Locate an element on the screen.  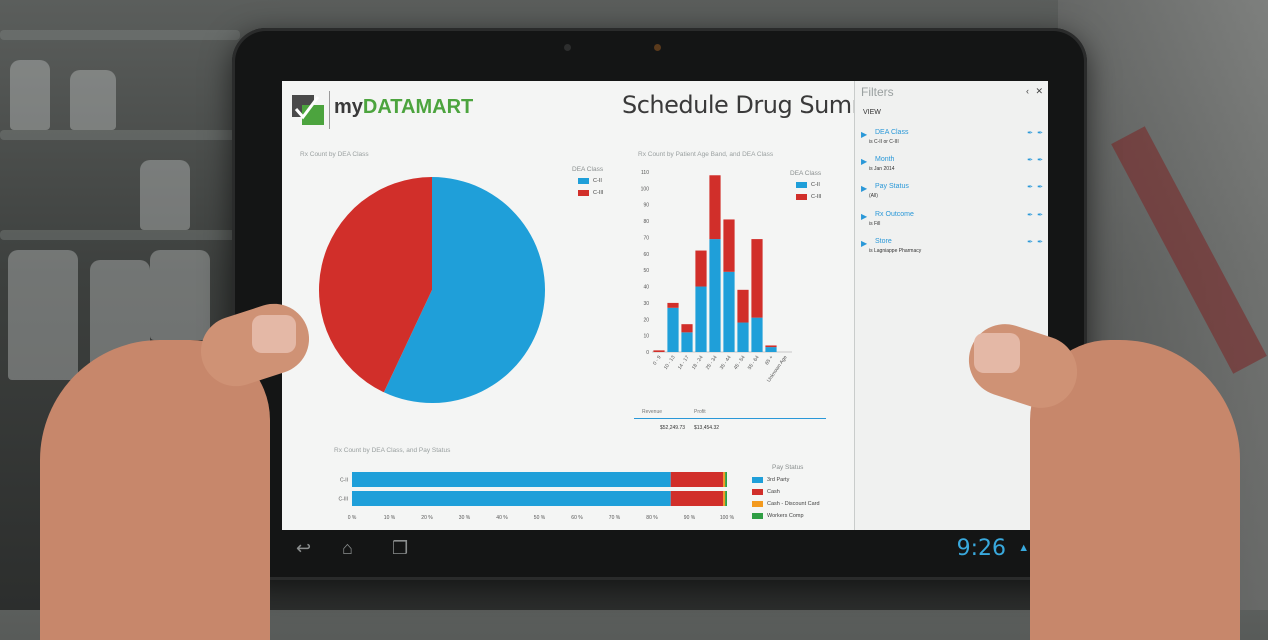
close-icon: ✕ is located at coordinates (1039, 91).